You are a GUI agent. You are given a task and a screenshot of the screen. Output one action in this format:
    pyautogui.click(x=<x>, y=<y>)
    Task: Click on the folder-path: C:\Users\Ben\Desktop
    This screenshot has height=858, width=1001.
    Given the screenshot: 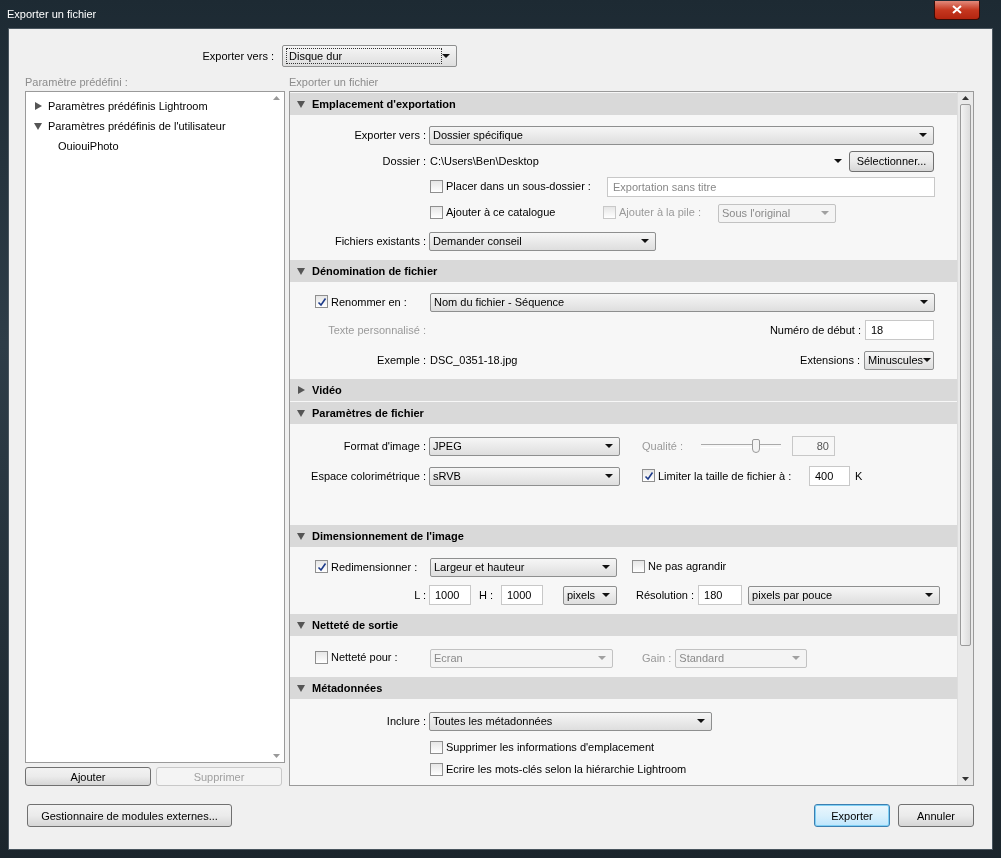 What is the action you would take?
    pyautogui.click(x=484, y=161)
    